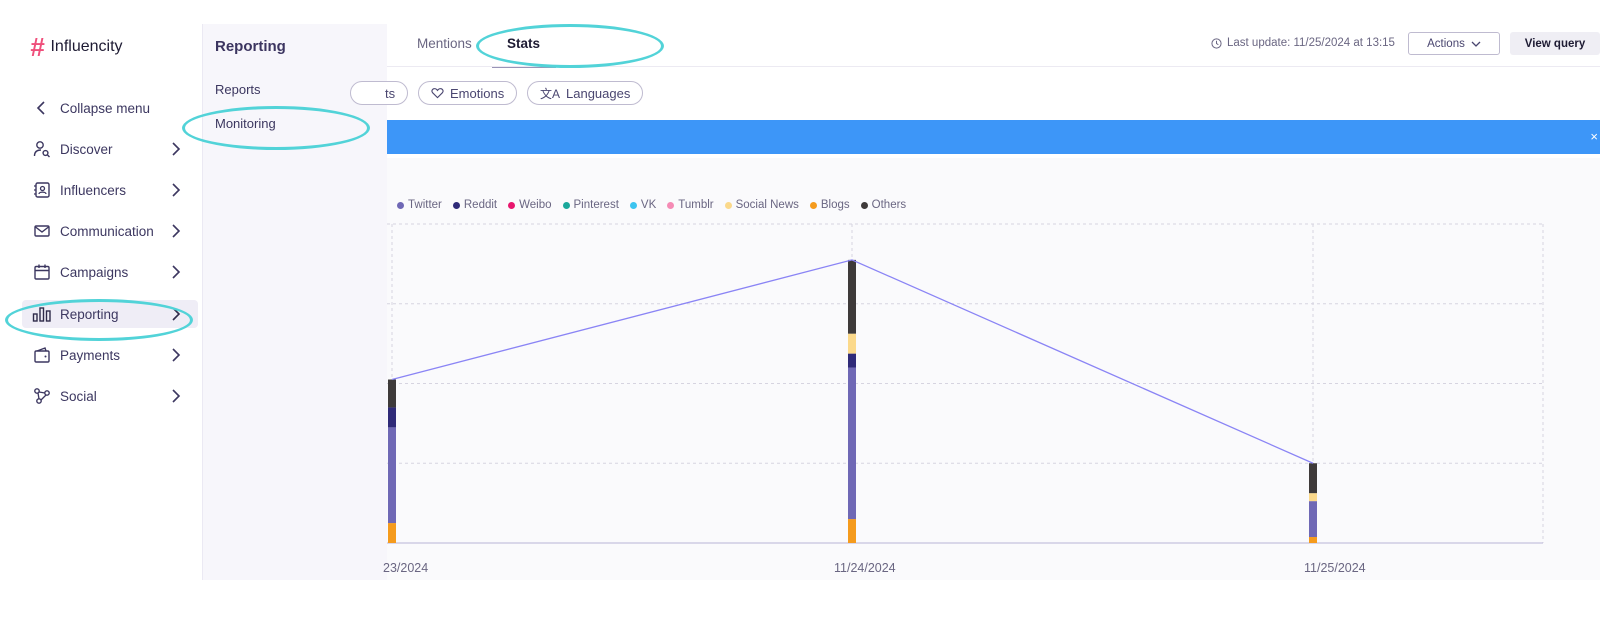  What do you see at coordinates (437, 93) in the screenshot?
I see `heart-icon` at bounding box center [437, 93].